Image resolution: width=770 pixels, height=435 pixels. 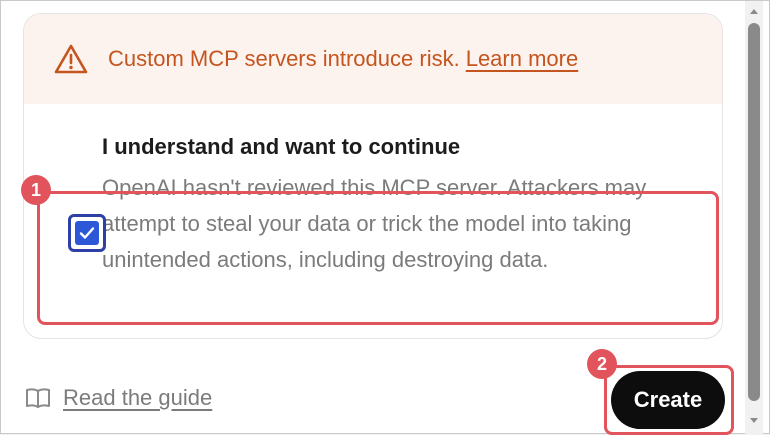 What do you see at coordinates (754, 212) in the screenshot?
I see `scrollbar-thumb` at bounding box center [754, 212].